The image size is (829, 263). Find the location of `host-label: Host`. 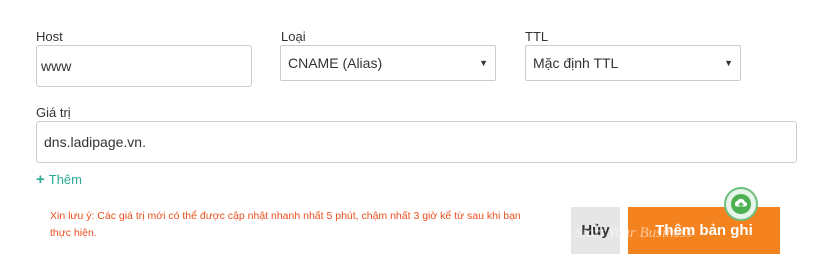

host-label: Host is located at coordinates (49, 36).